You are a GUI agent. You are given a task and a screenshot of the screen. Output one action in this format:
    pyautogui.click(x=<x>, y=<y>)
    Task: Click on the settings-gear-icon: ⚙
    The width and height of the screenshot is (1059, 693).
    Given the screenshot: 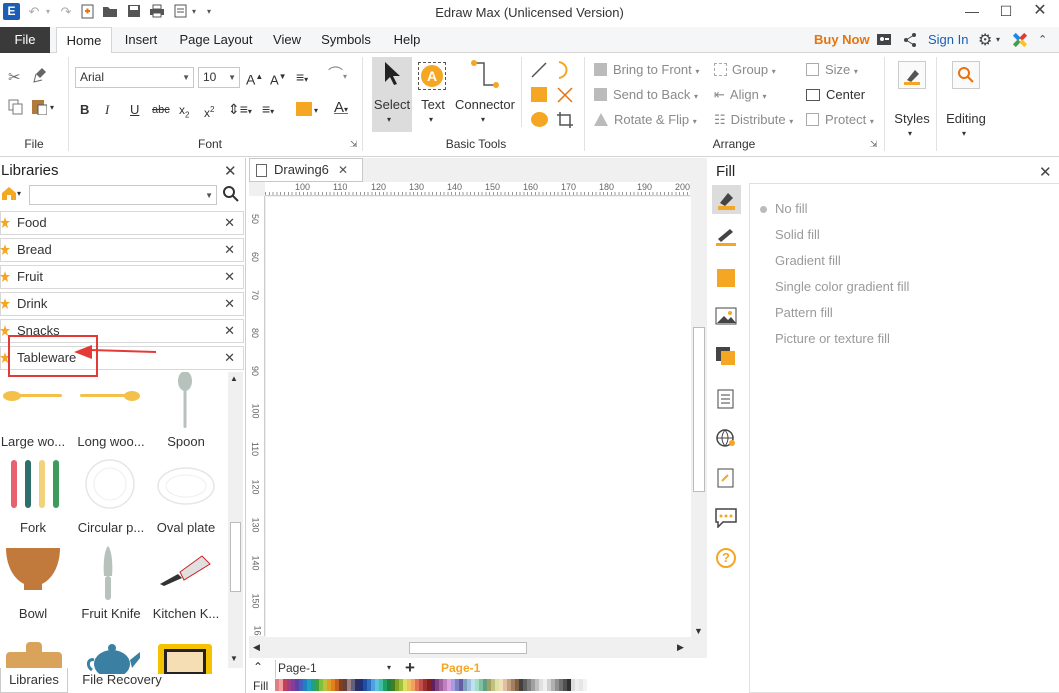 What is the action you would take?
    pyautogui.click(x=985, y=40)
    